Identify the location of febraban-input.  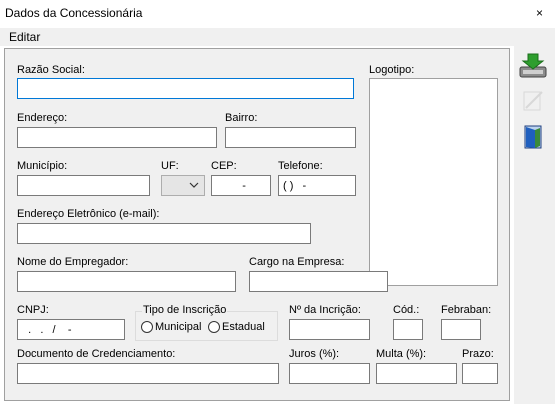
(461, 329).